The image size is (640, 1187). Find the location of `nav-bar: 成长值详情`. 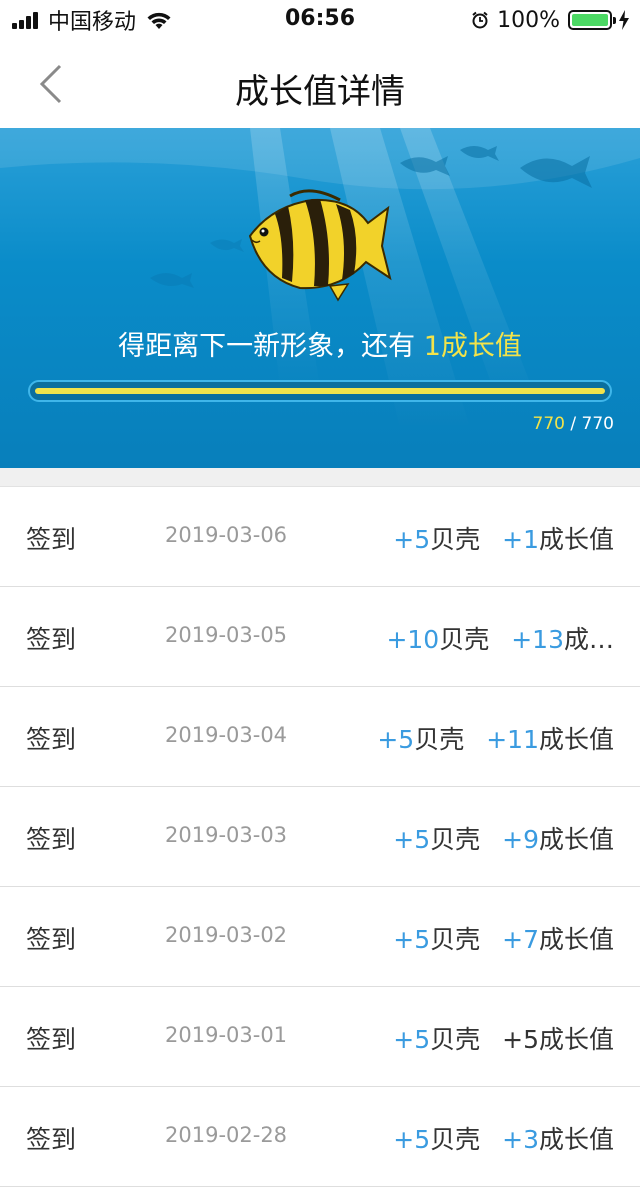

nav-bar: 成长值详情 is located at coordinates (320, 84).